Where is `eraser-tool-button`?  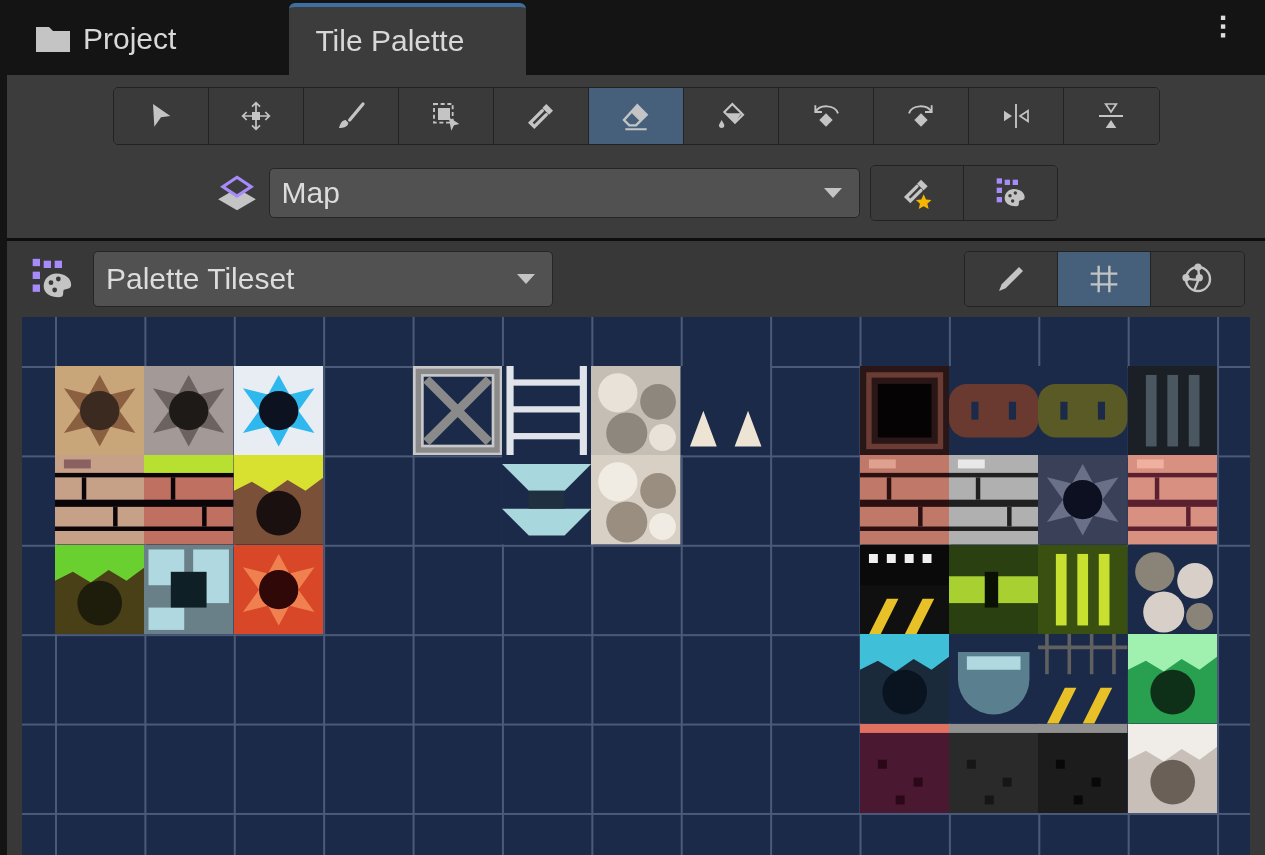 eraser-tool-button is located at coordinates (636, 116).